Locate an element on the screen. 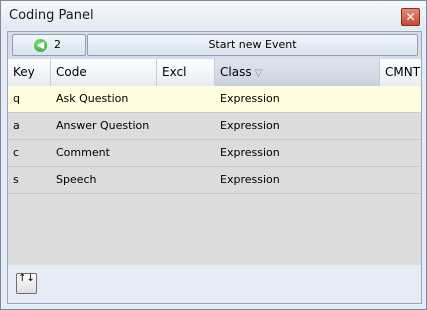 The width and height of the screenshot is (427, 310). column-header-excl: Excl is located at coordinates (186, 72).